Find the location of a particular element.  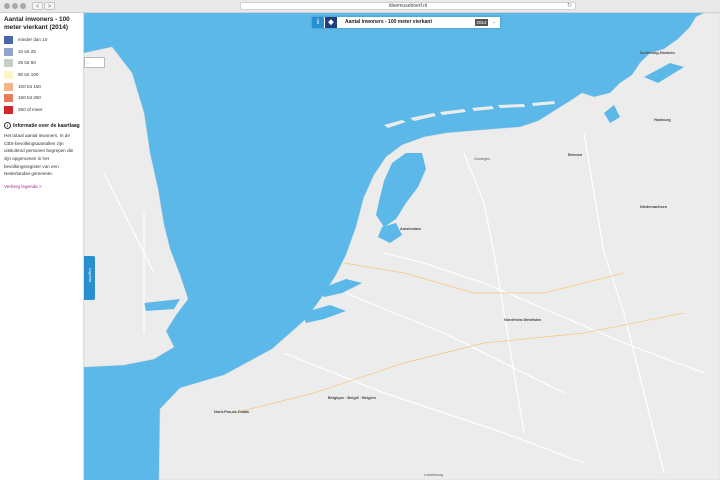

reload-icon: ↻ is located at coordinates (569, 6).